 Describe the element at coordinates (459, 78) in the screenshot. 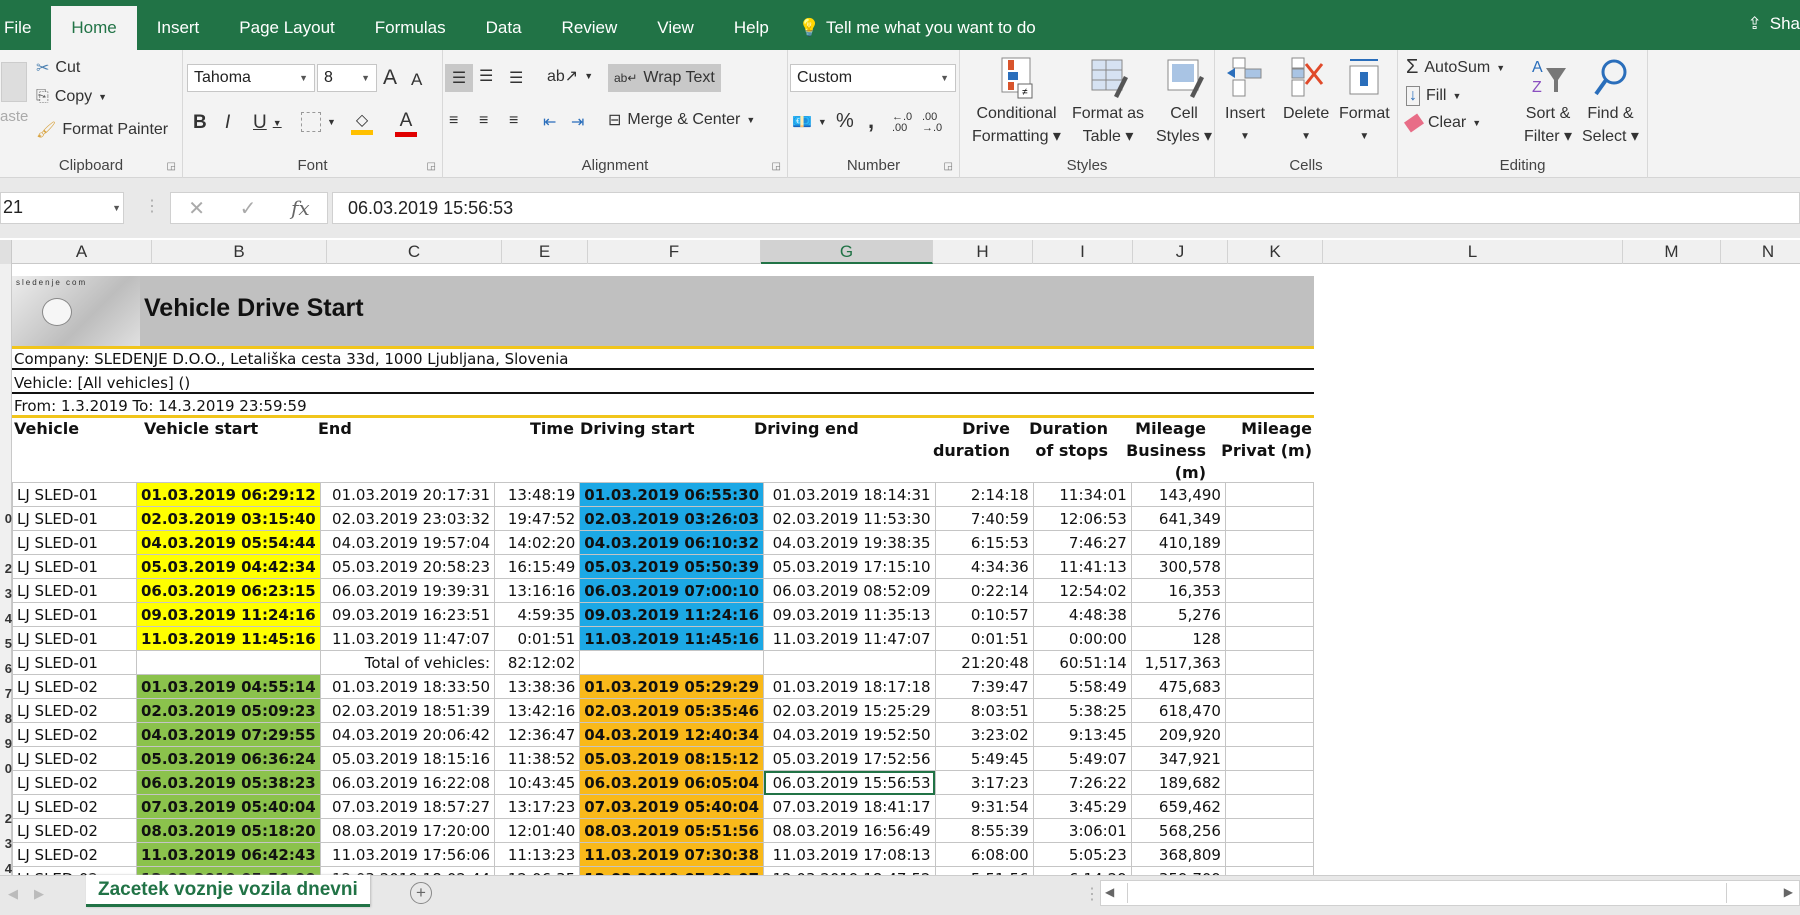

I see `align-top-button: ☰` at that location.